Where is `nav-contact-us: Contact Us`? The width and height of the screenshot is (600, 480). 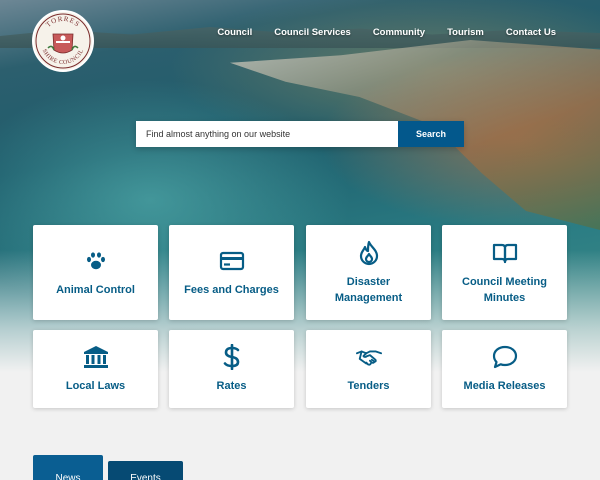 nav-contact-us: Contact Us is located at coordinates (531, 32).